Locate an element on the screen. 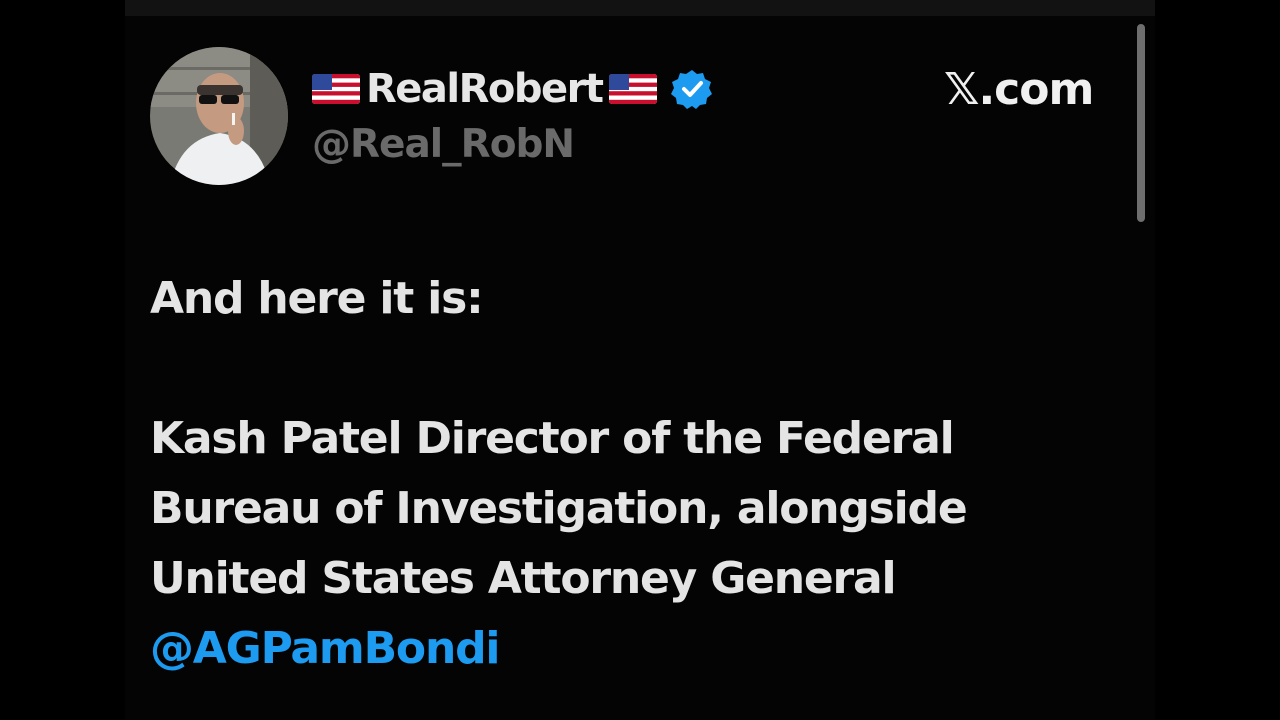 The width and height of the screenshot is (1280, 720). scrollbar is located at coordinates (1141, 123).